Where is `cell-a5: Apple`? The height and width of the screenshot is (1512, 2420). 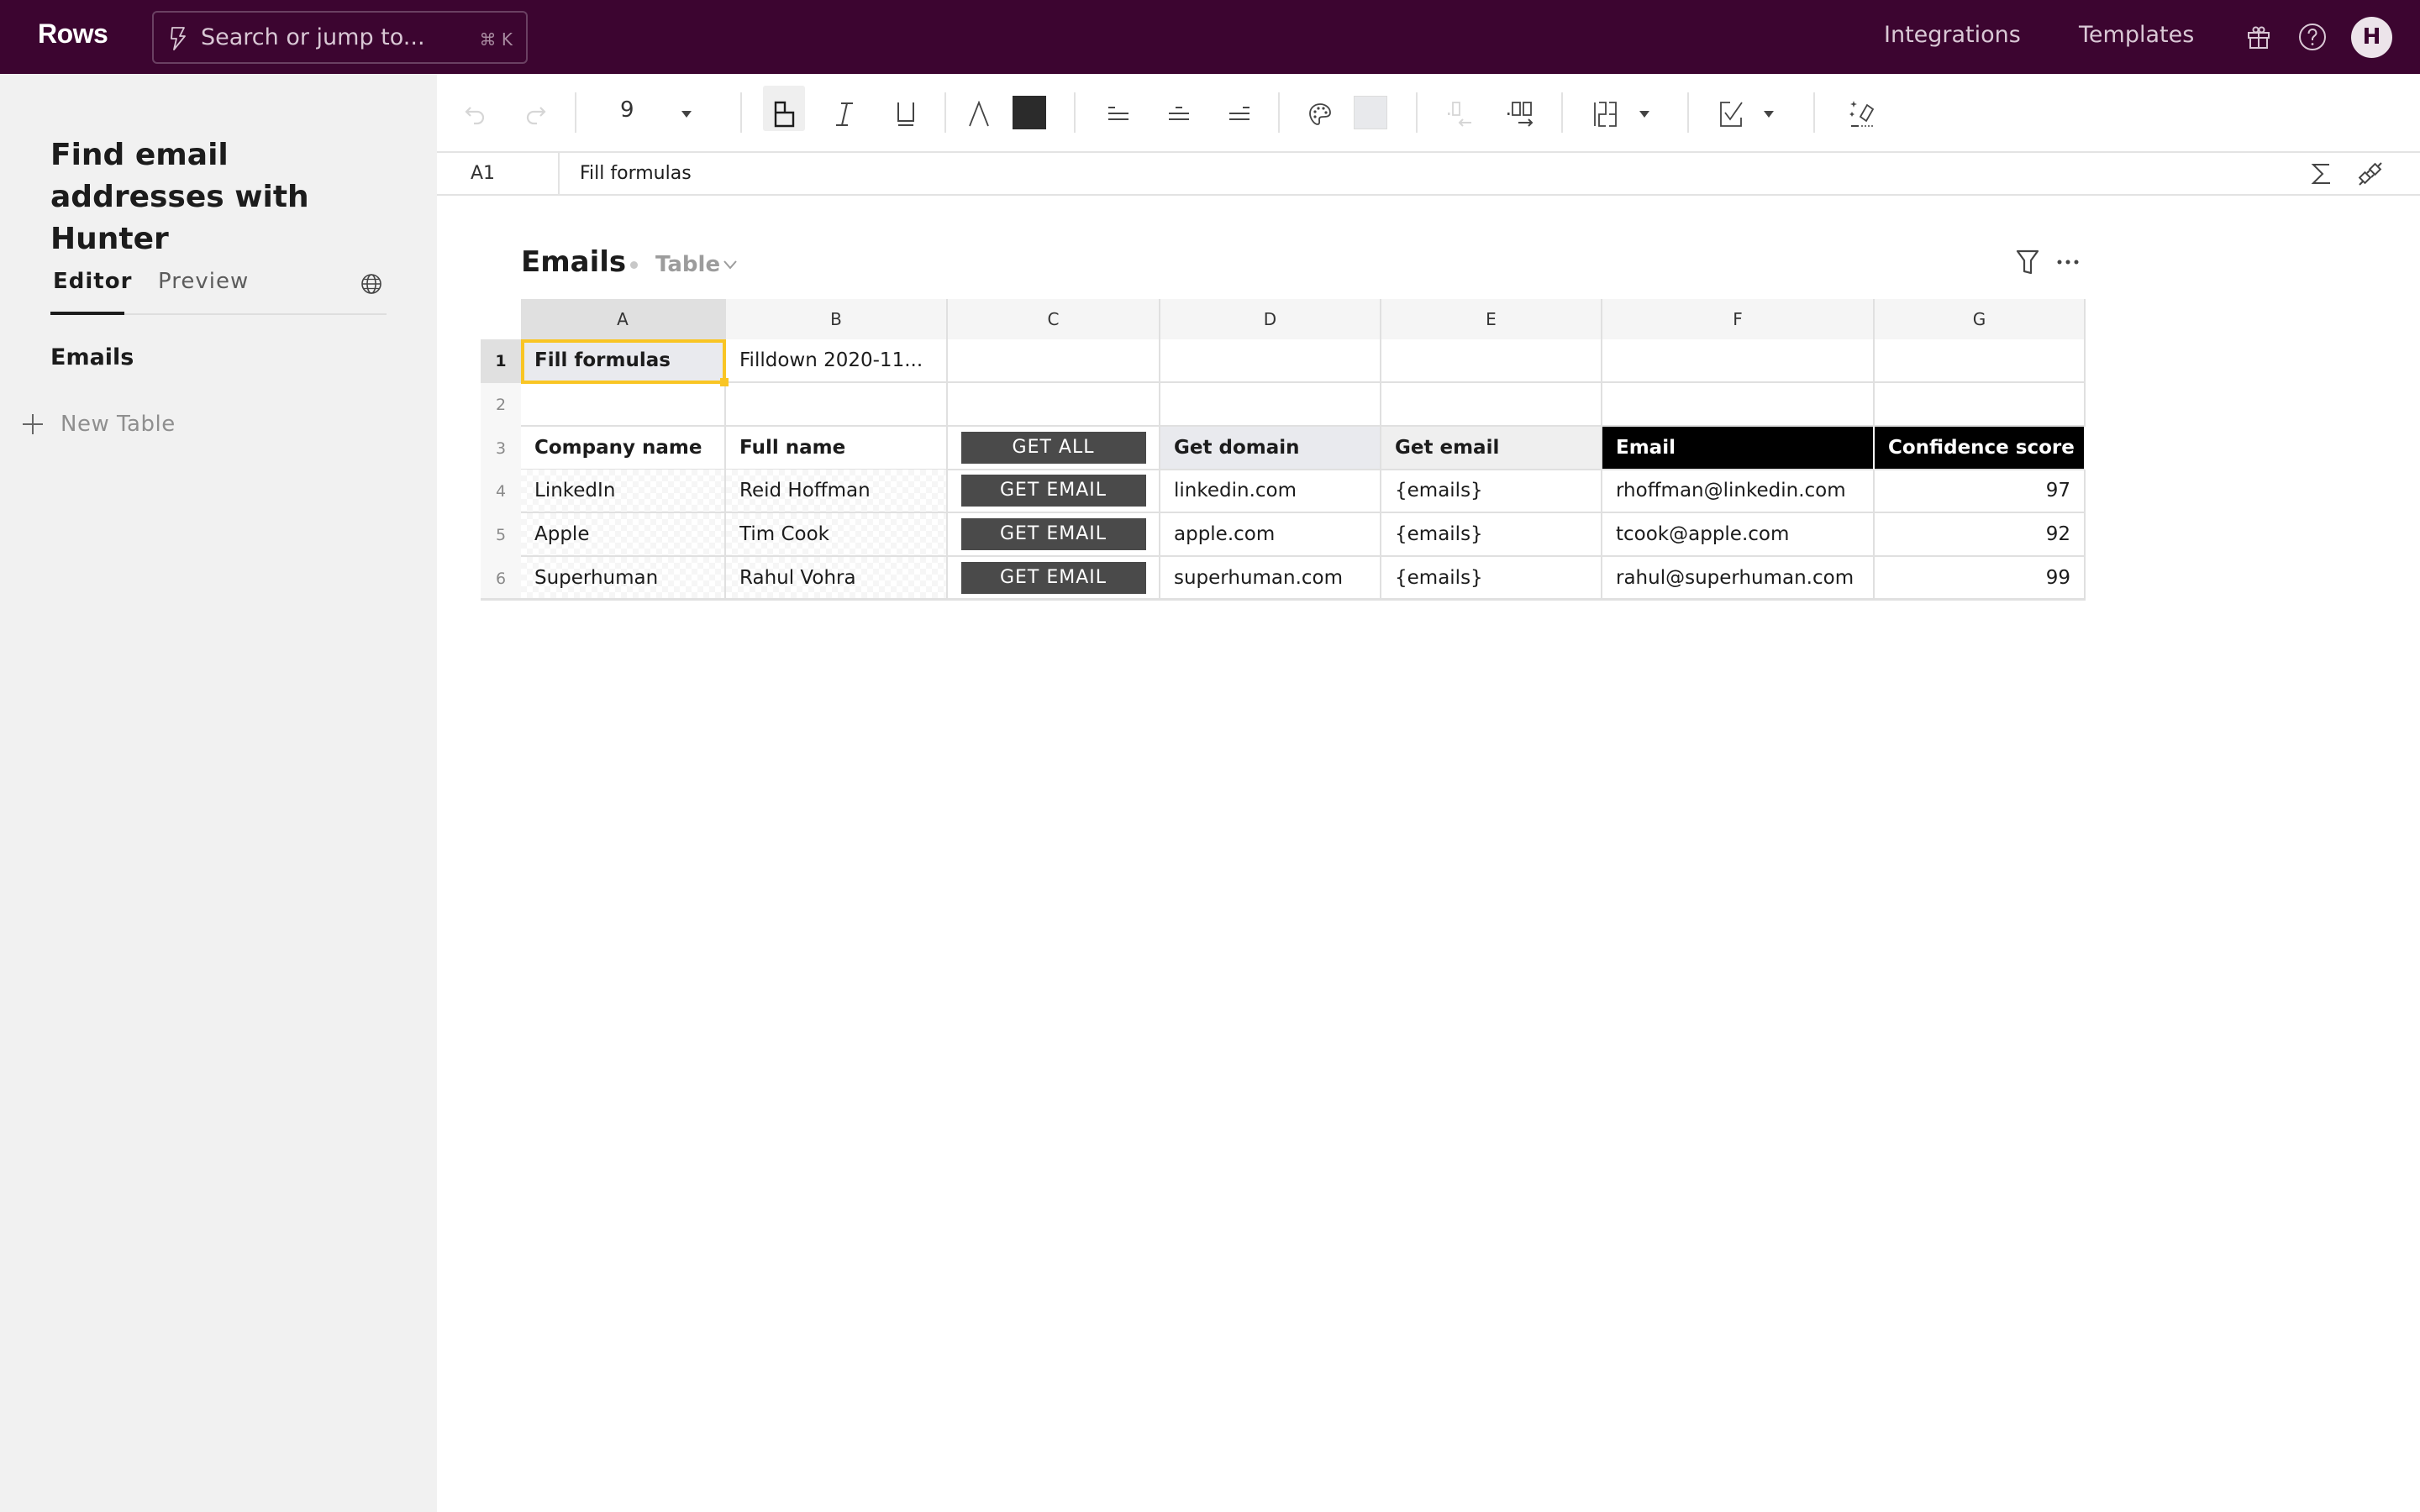
cell-a5: Apple is located at coordinates (623, 535).